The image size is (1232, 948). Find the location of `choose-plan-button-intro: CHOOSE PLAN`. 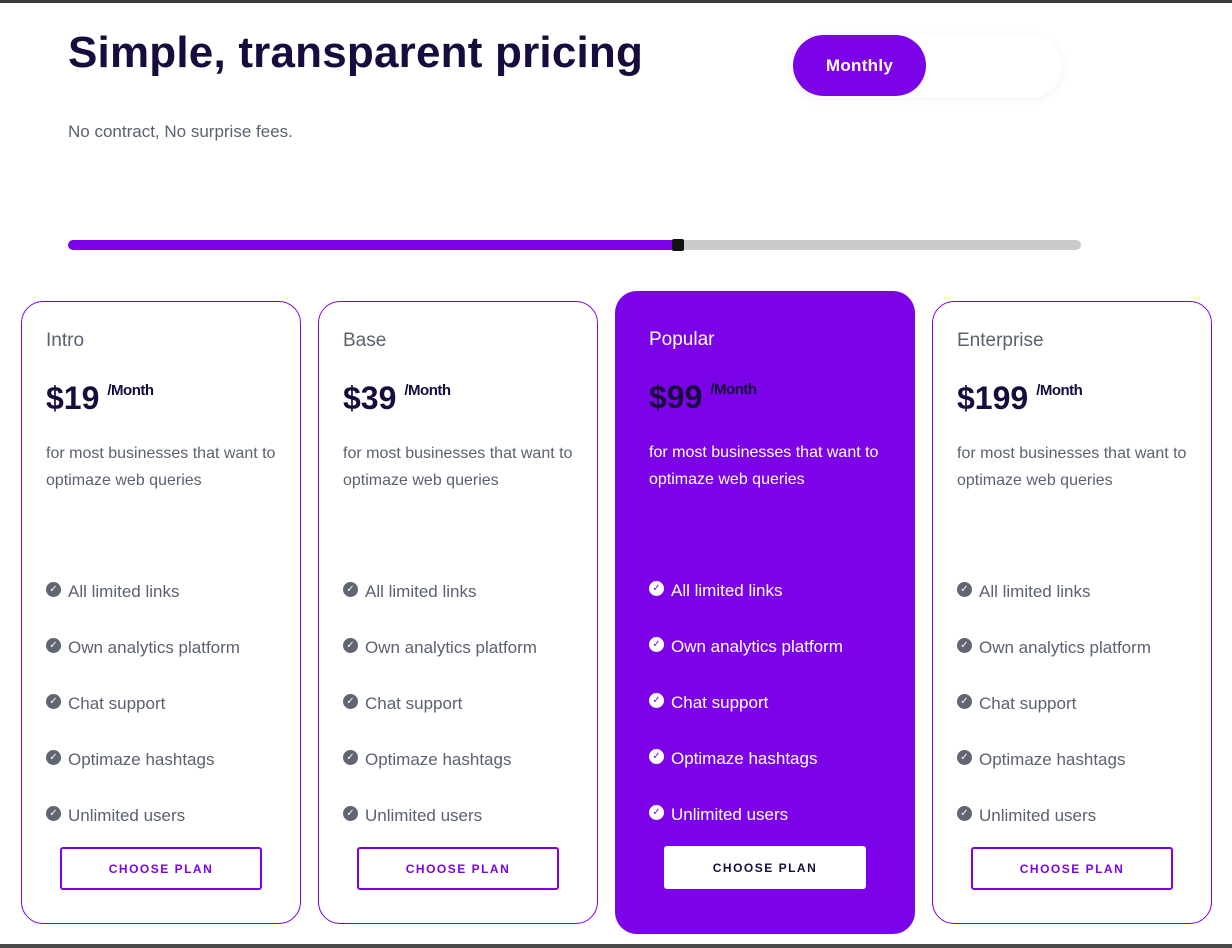

choose-plan-button-intro: CHOOSE PLAN is located at coordinates (161, 868).